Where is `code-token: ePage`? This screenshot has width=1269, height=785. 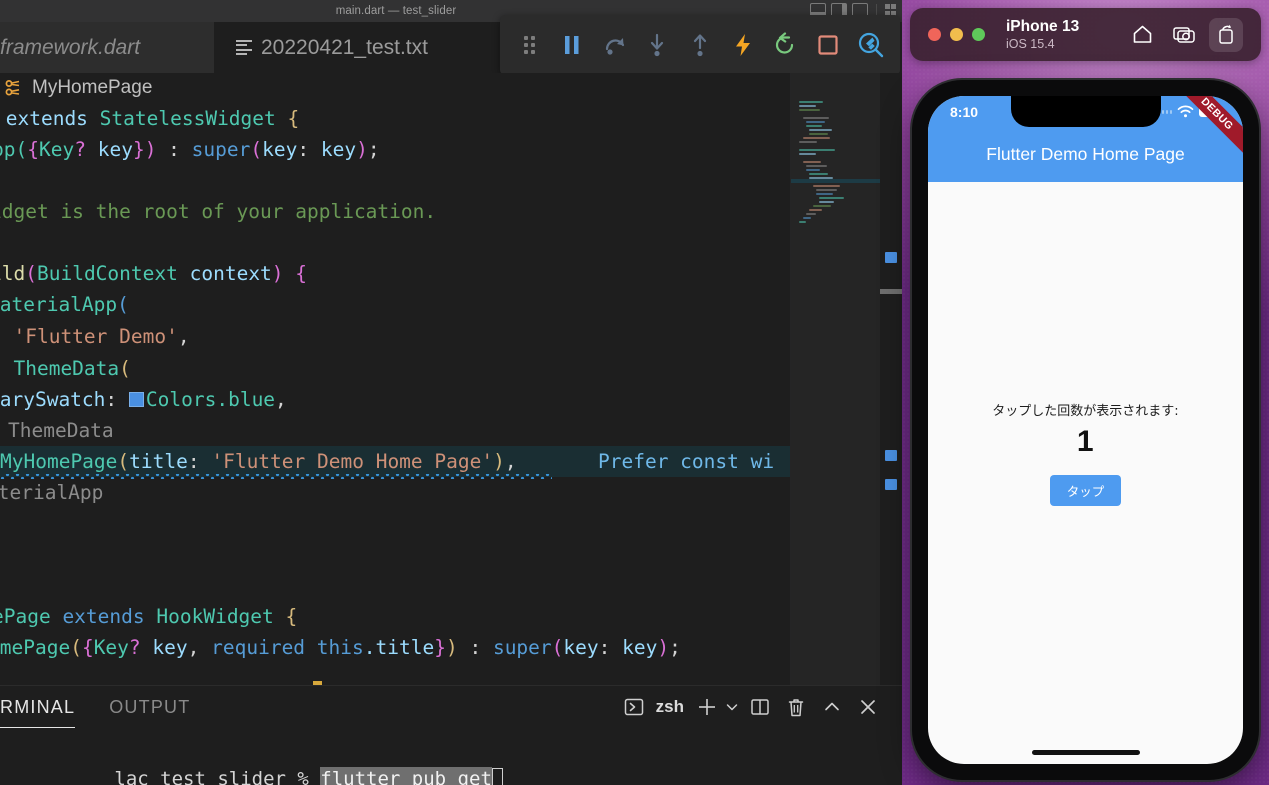 code-token: ePage is located at coordinates (25, 616).